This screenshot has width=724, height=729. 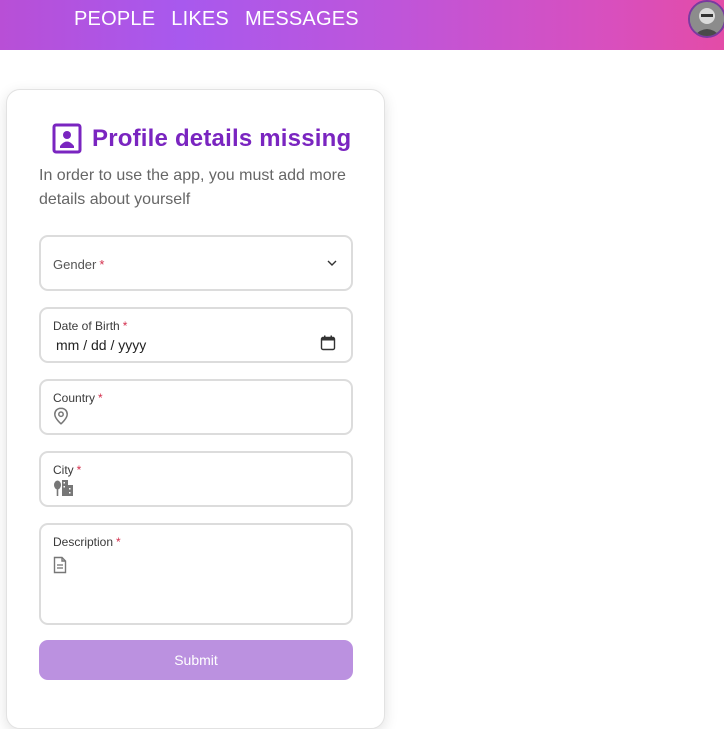 I want to click on contact-card-icon, so click(x=67, y=138).